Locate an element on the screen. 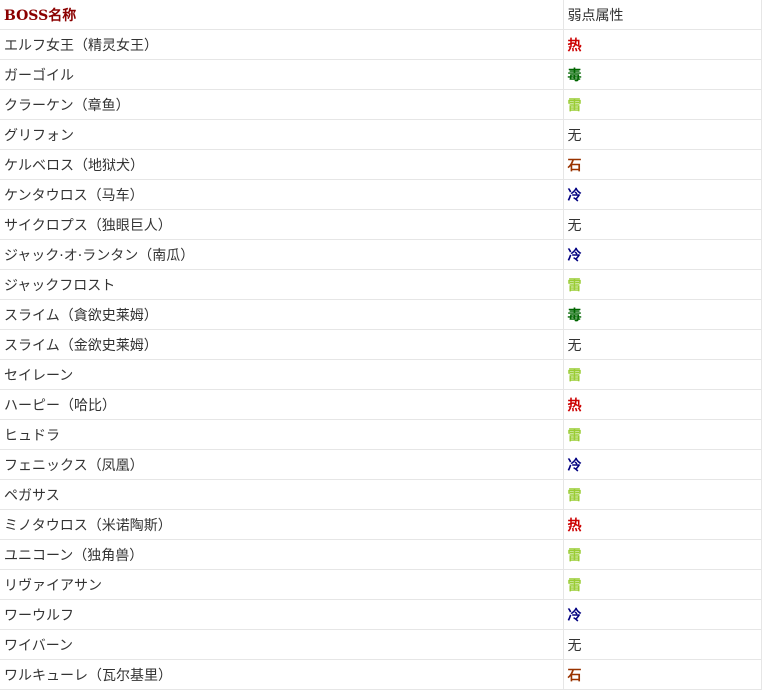  table-row: ガーゴイル毒 is located at coordinates (381, 74).